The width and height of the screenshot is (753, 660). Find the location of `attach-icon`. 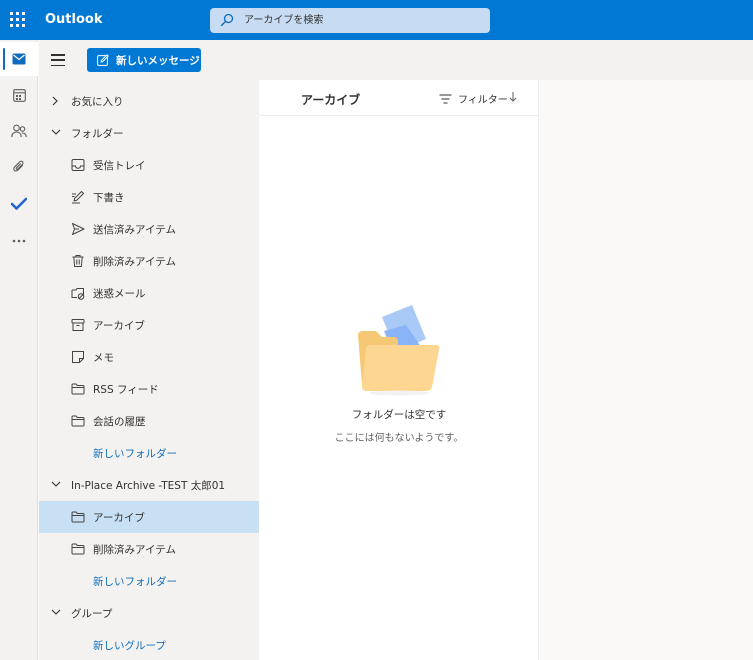

attach-icon is located at coordinates (18, 166).